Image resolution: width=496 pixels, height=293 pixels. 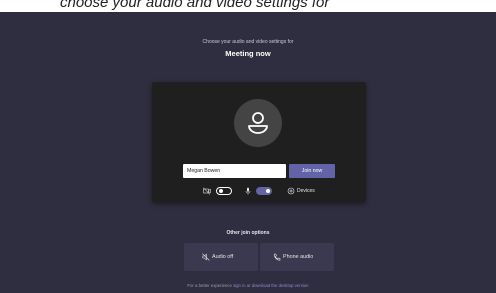 What do you see at coordinates (206, 257) in the screenshot?
I see `speaker-off-icon` at bounding box center [206, 257].